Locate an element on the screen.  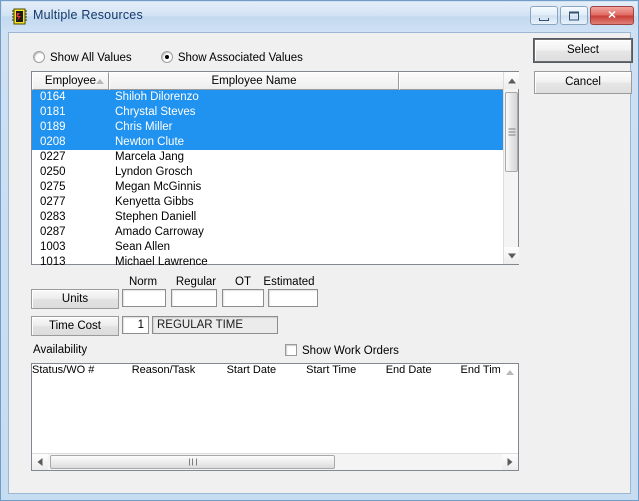
employee-id-cell: 0181 is located at coordinates (53, 112).